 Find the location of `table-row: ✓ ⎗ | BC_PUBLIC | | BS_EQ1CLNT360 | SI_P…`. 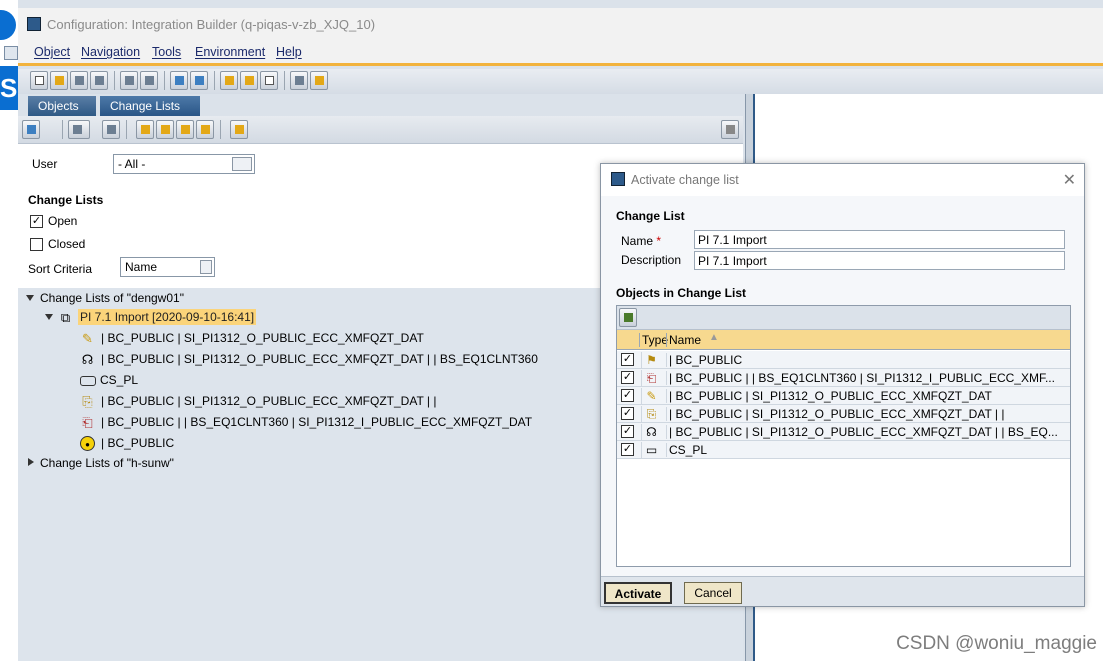

table-row: ✓ ⎗ | BC_PUBLIC | | BS_EQ1CLNT360 | SI_P… is located at coordinates (843, 378).